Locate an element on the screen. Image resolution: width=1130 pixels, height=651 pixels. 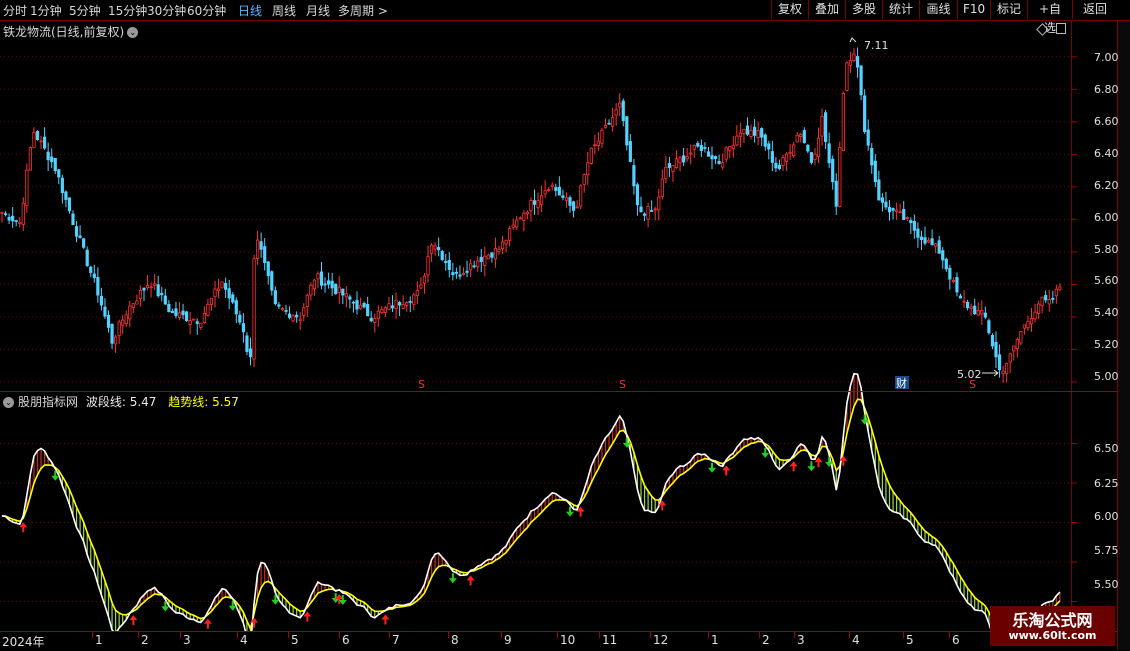
window-toggle-icon is located at coordinates (1061, 28).